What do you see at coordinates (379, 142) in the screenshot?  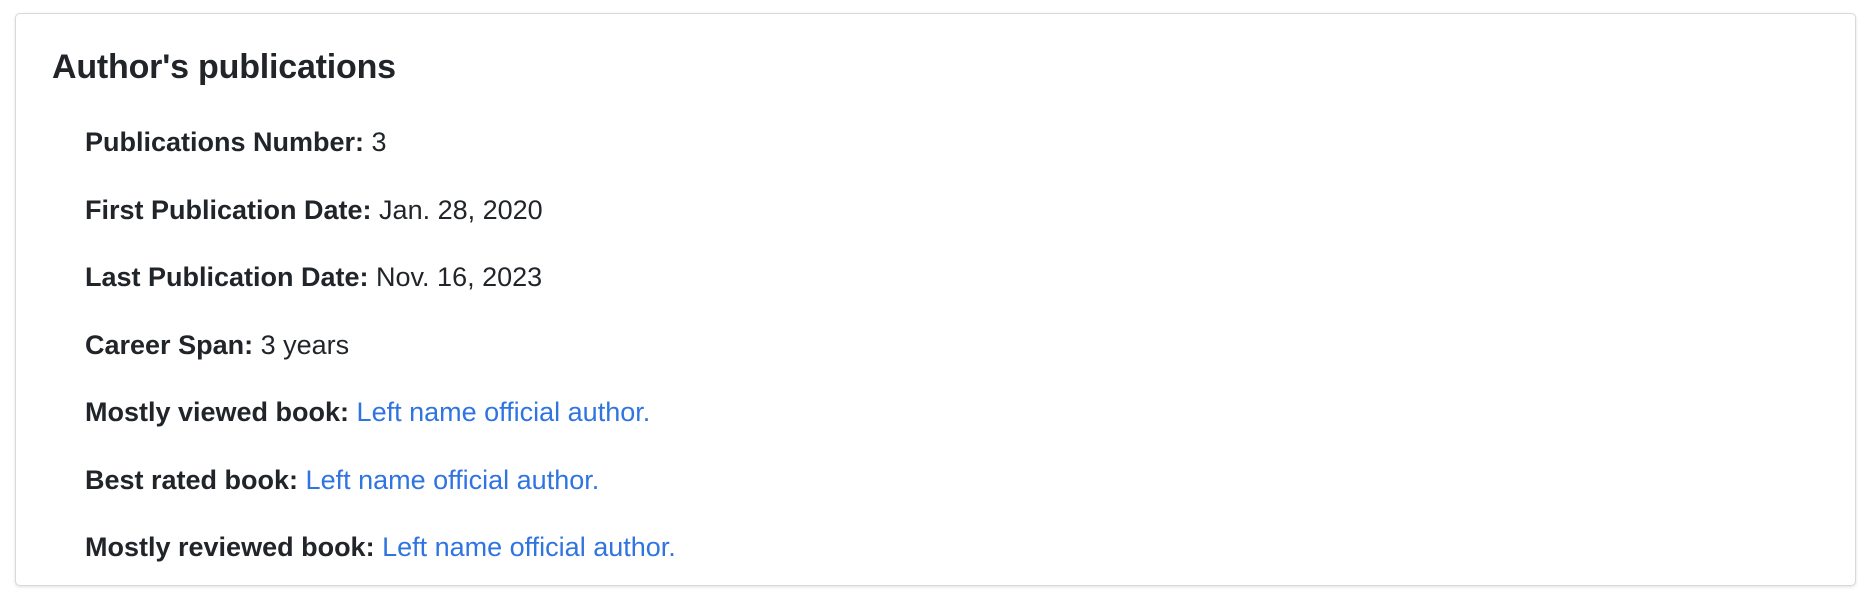 I see `publications-number-value: 3` at bounding box center [379, 142].